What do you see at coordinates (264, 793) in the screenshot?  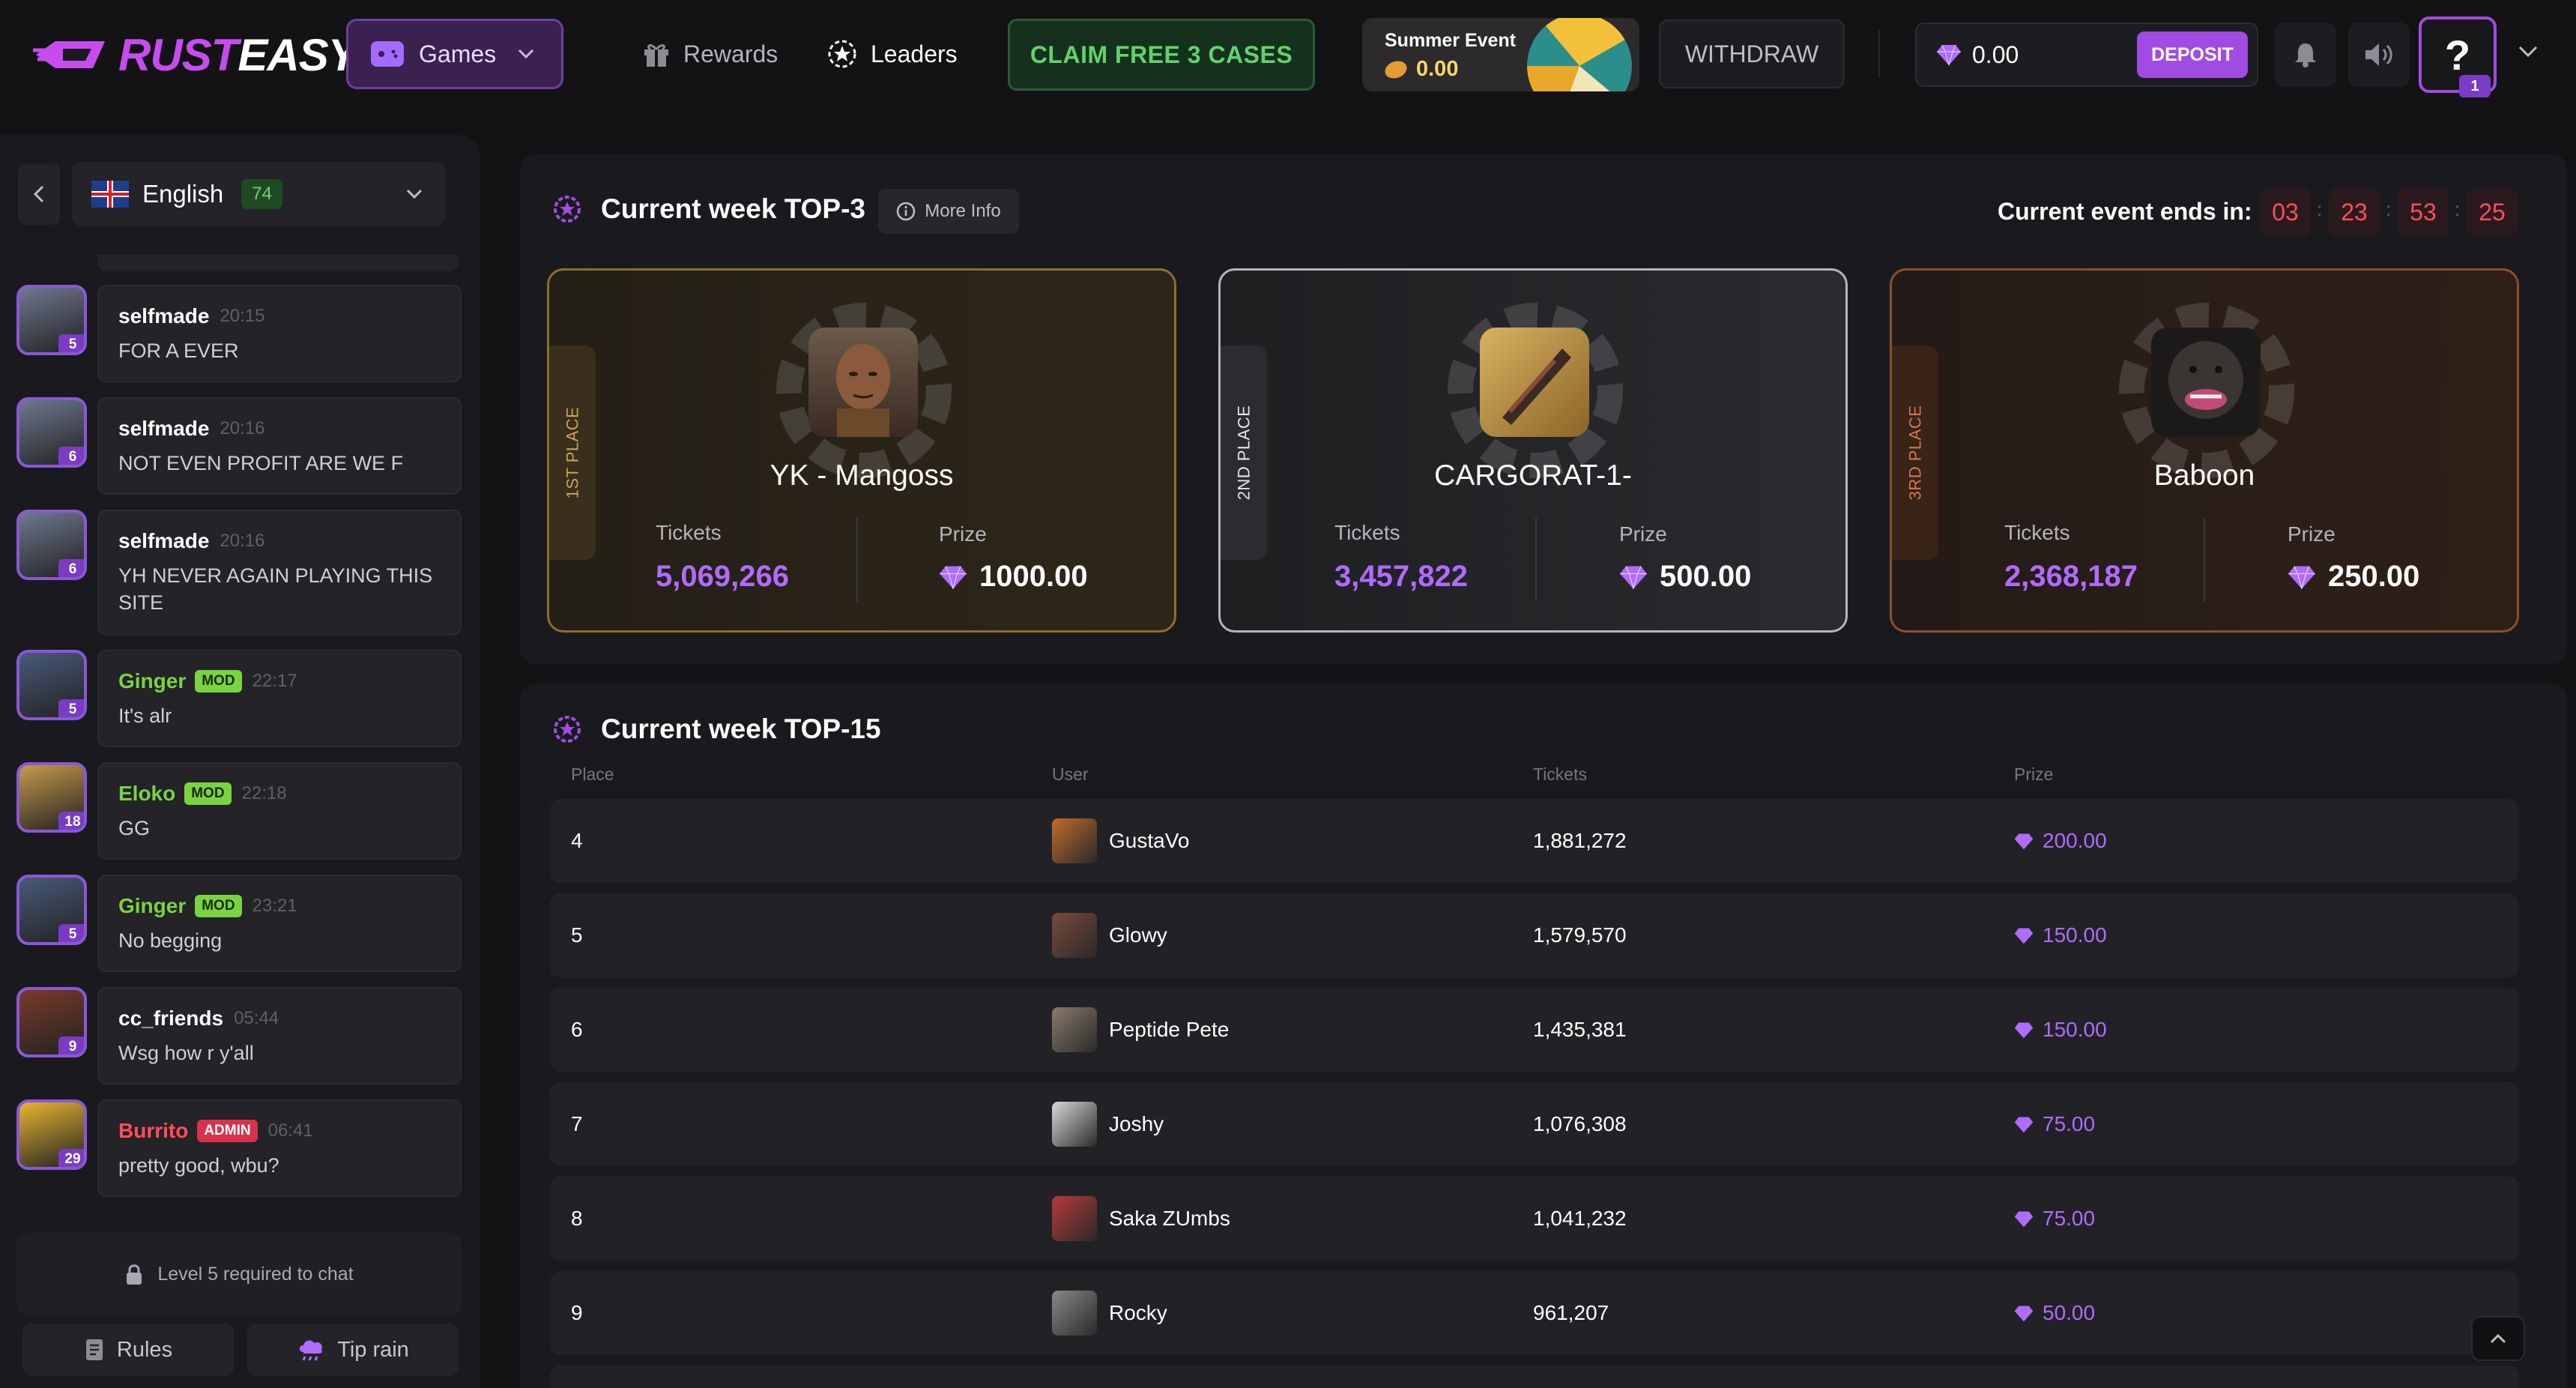 I see `chat-timestamp: 22:18` at bounding box center [264, 793].